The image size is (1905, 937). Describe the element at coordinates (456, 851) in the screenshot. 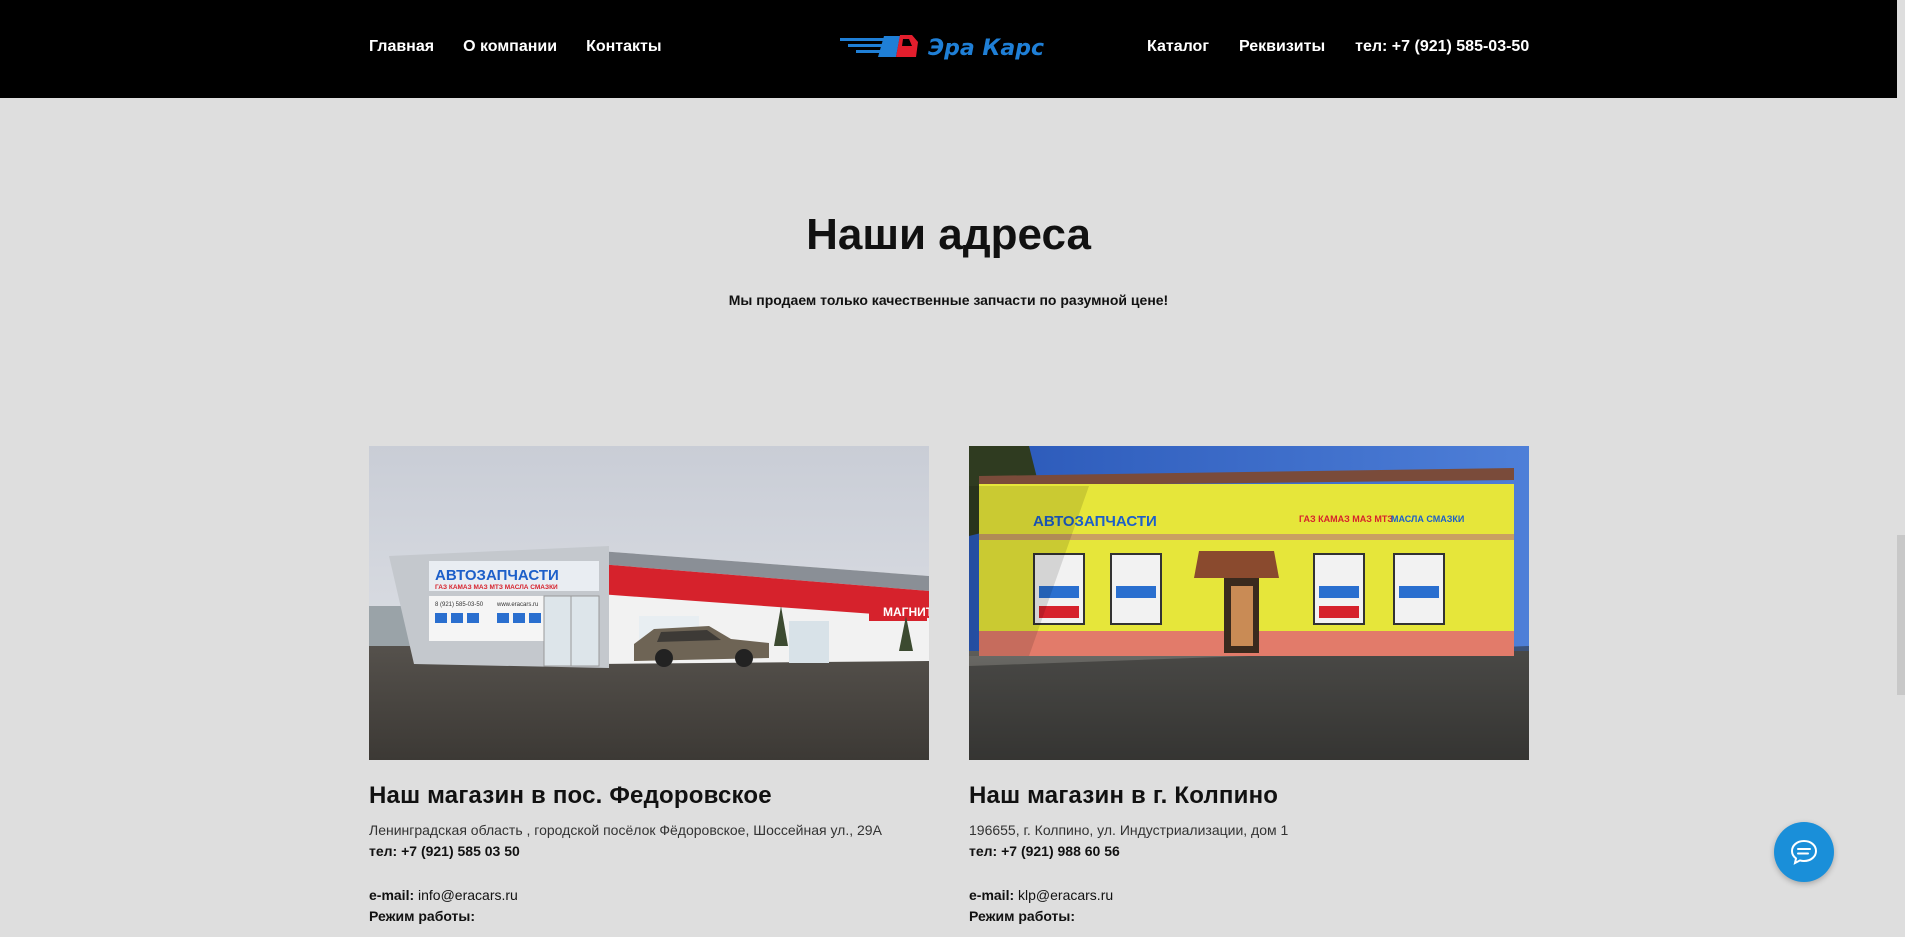

I see `store-phone: : +7 (921) 585 03 50` at that location.